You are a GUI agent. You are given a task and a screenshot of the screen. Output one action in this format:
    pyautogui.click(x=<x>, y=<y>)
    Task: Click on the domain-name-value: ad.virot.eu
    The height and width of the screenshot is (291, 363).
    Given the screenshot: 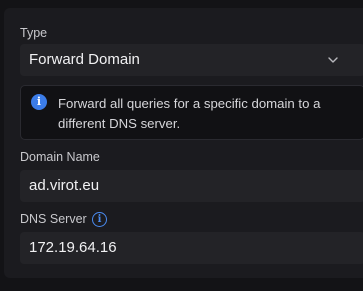 What is the action you would take?
    pyautogui.click(x=64, y=185)
    